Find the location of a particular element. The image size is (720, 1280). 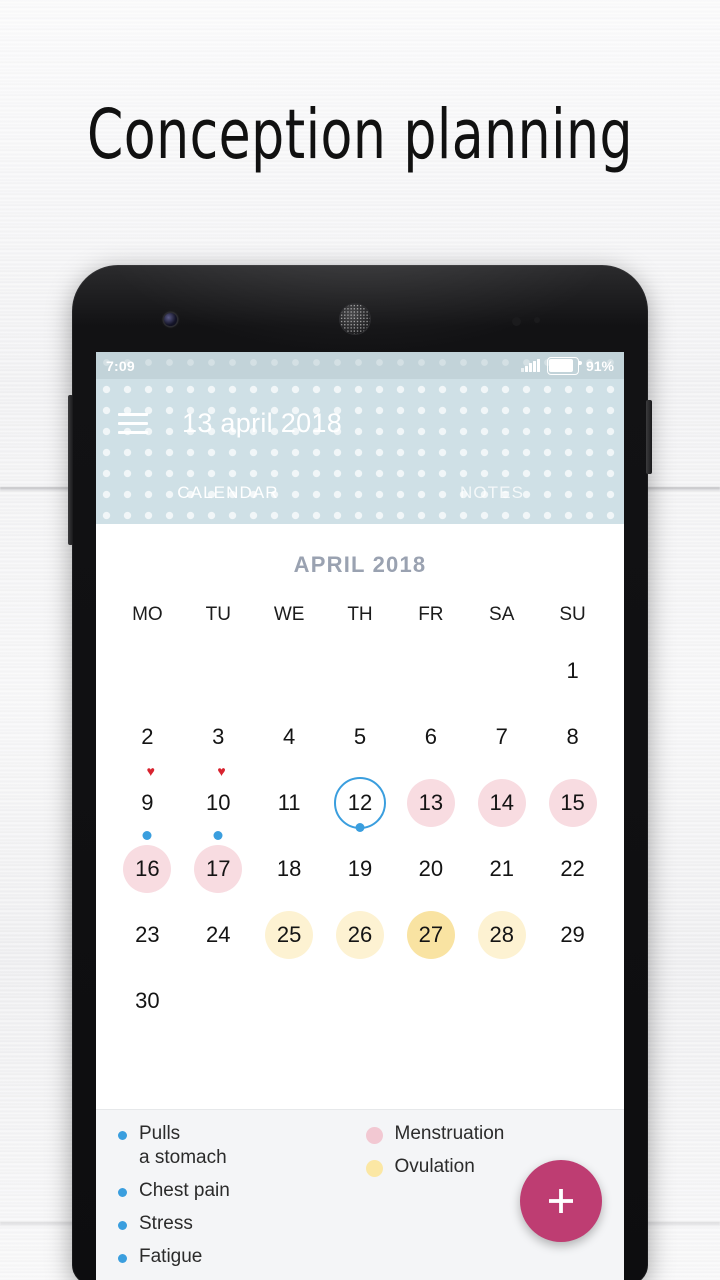

calendar-day-number: 15 is located at coordinates (572, 802).